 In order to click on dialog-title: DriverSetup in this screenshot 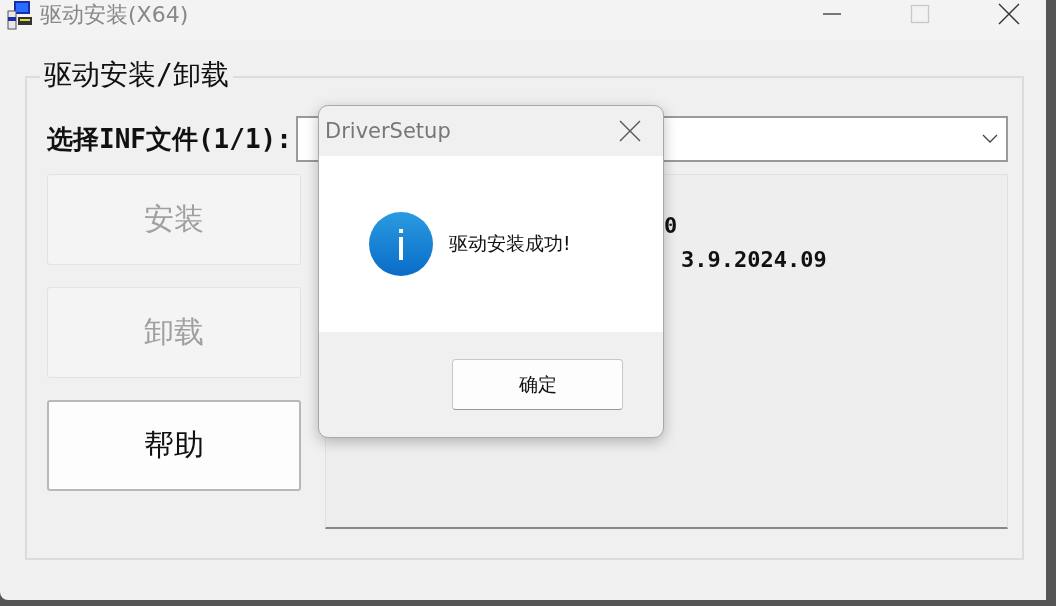, I will do `click(388, 131)`.